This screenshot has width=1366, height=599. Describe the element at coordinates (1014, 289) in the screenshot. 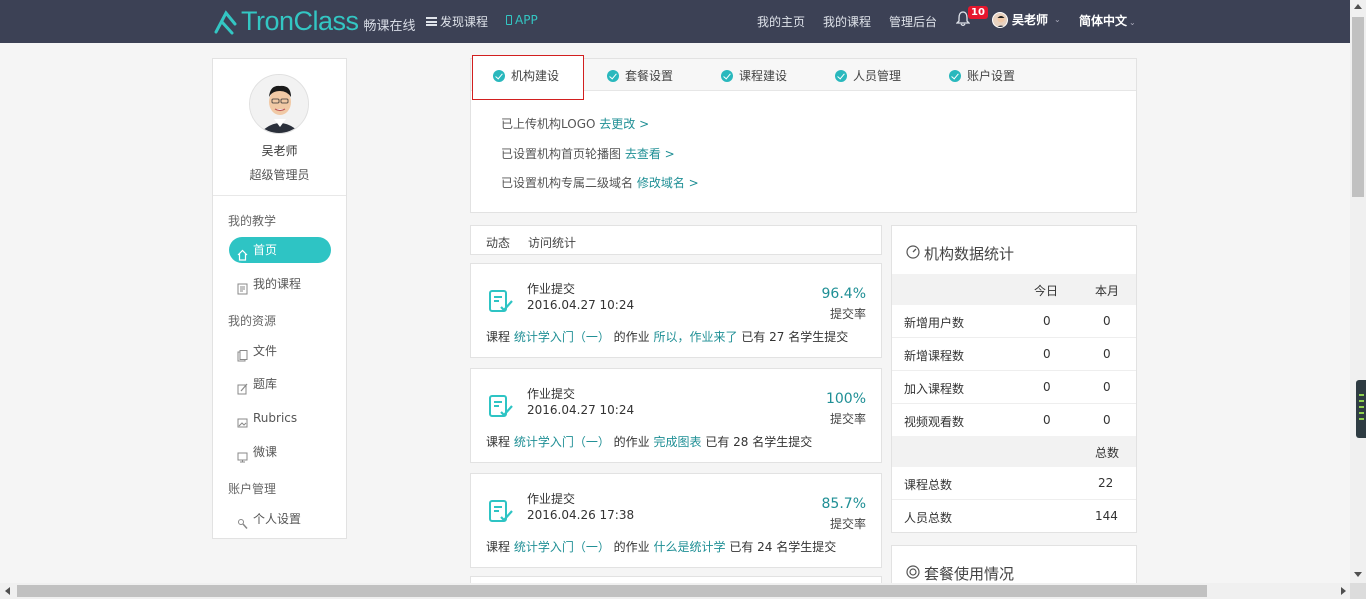

I see `stats-header-row: 今日 本月` at that location.